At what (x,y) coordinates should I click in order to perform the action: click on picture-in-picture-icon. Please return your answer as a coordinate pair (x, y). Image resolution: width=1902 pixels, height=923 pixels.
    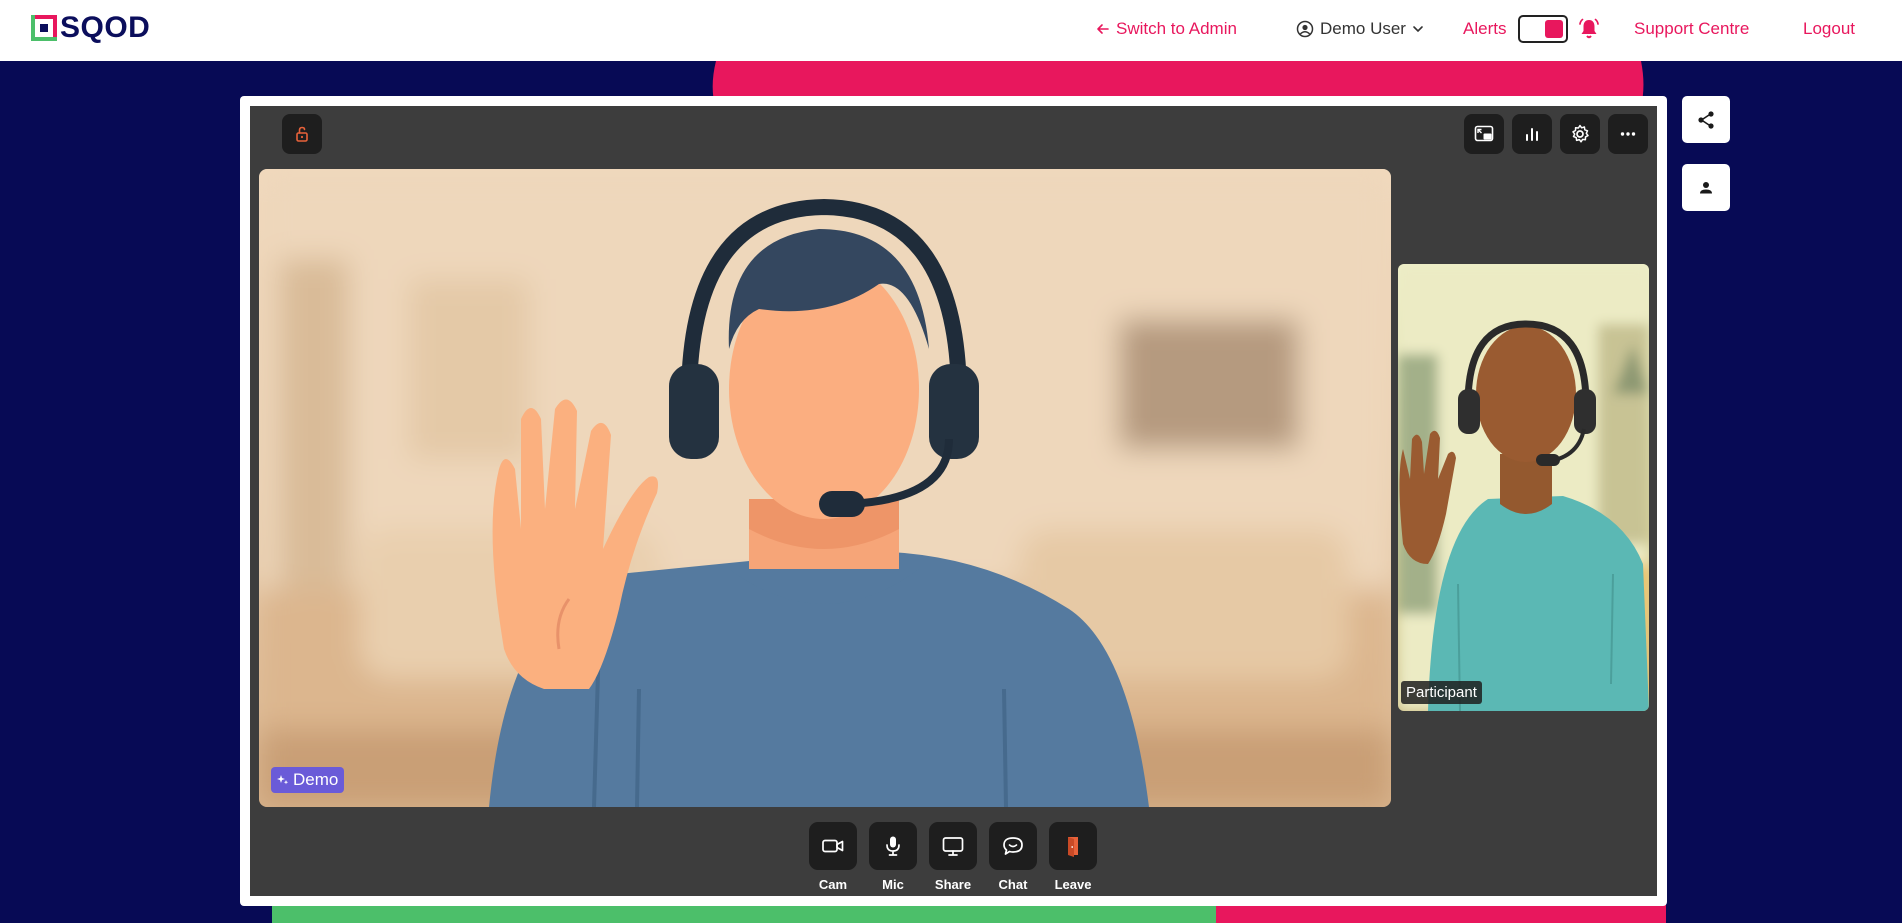
    Looking at the image, I should click on (1484, 133).